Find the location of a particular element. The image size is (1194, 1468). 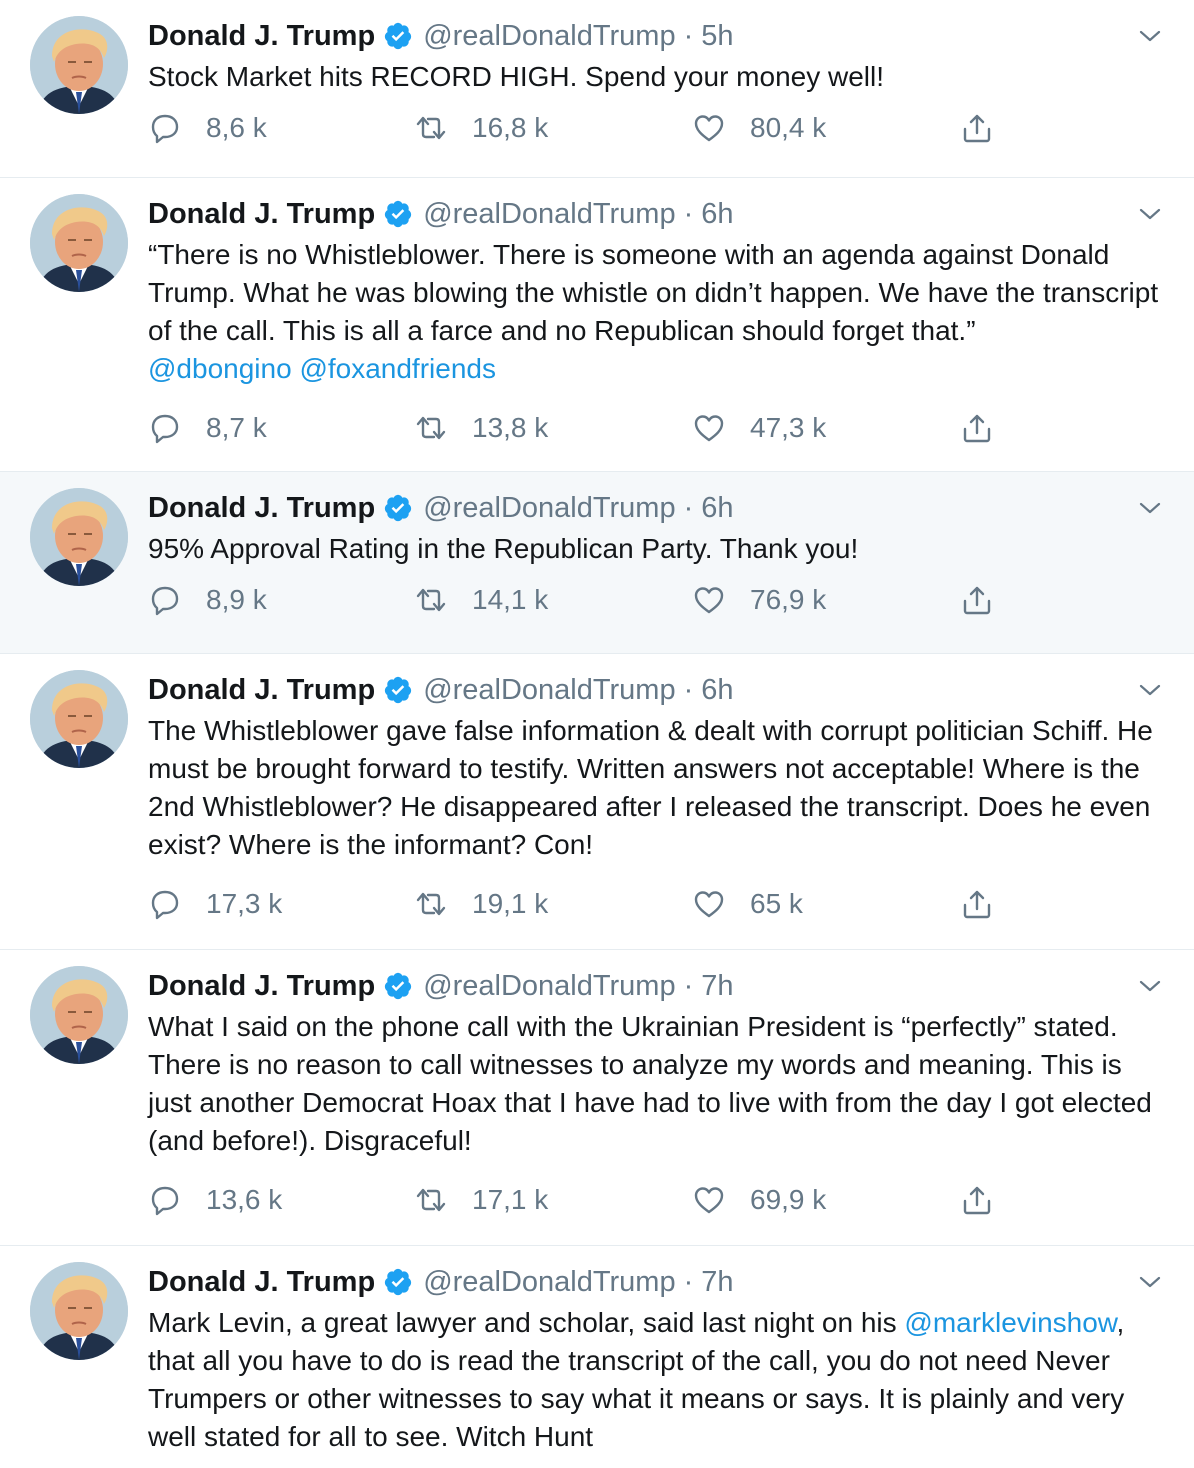

reply-button: 8,6 k is located at coordinates (207, 128).